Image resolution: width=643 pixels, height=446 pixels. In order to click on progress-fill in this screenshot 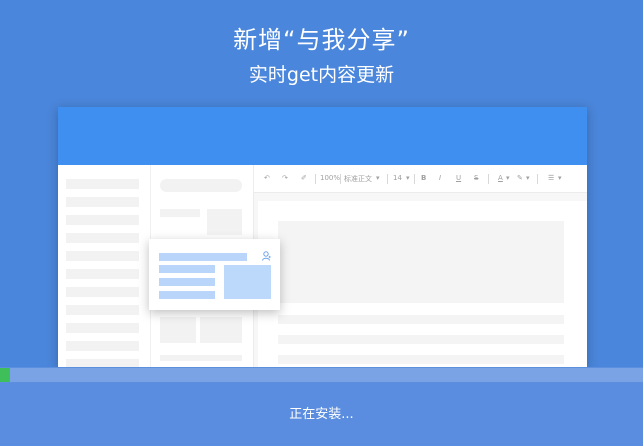, I will do `click(5, 375)`.